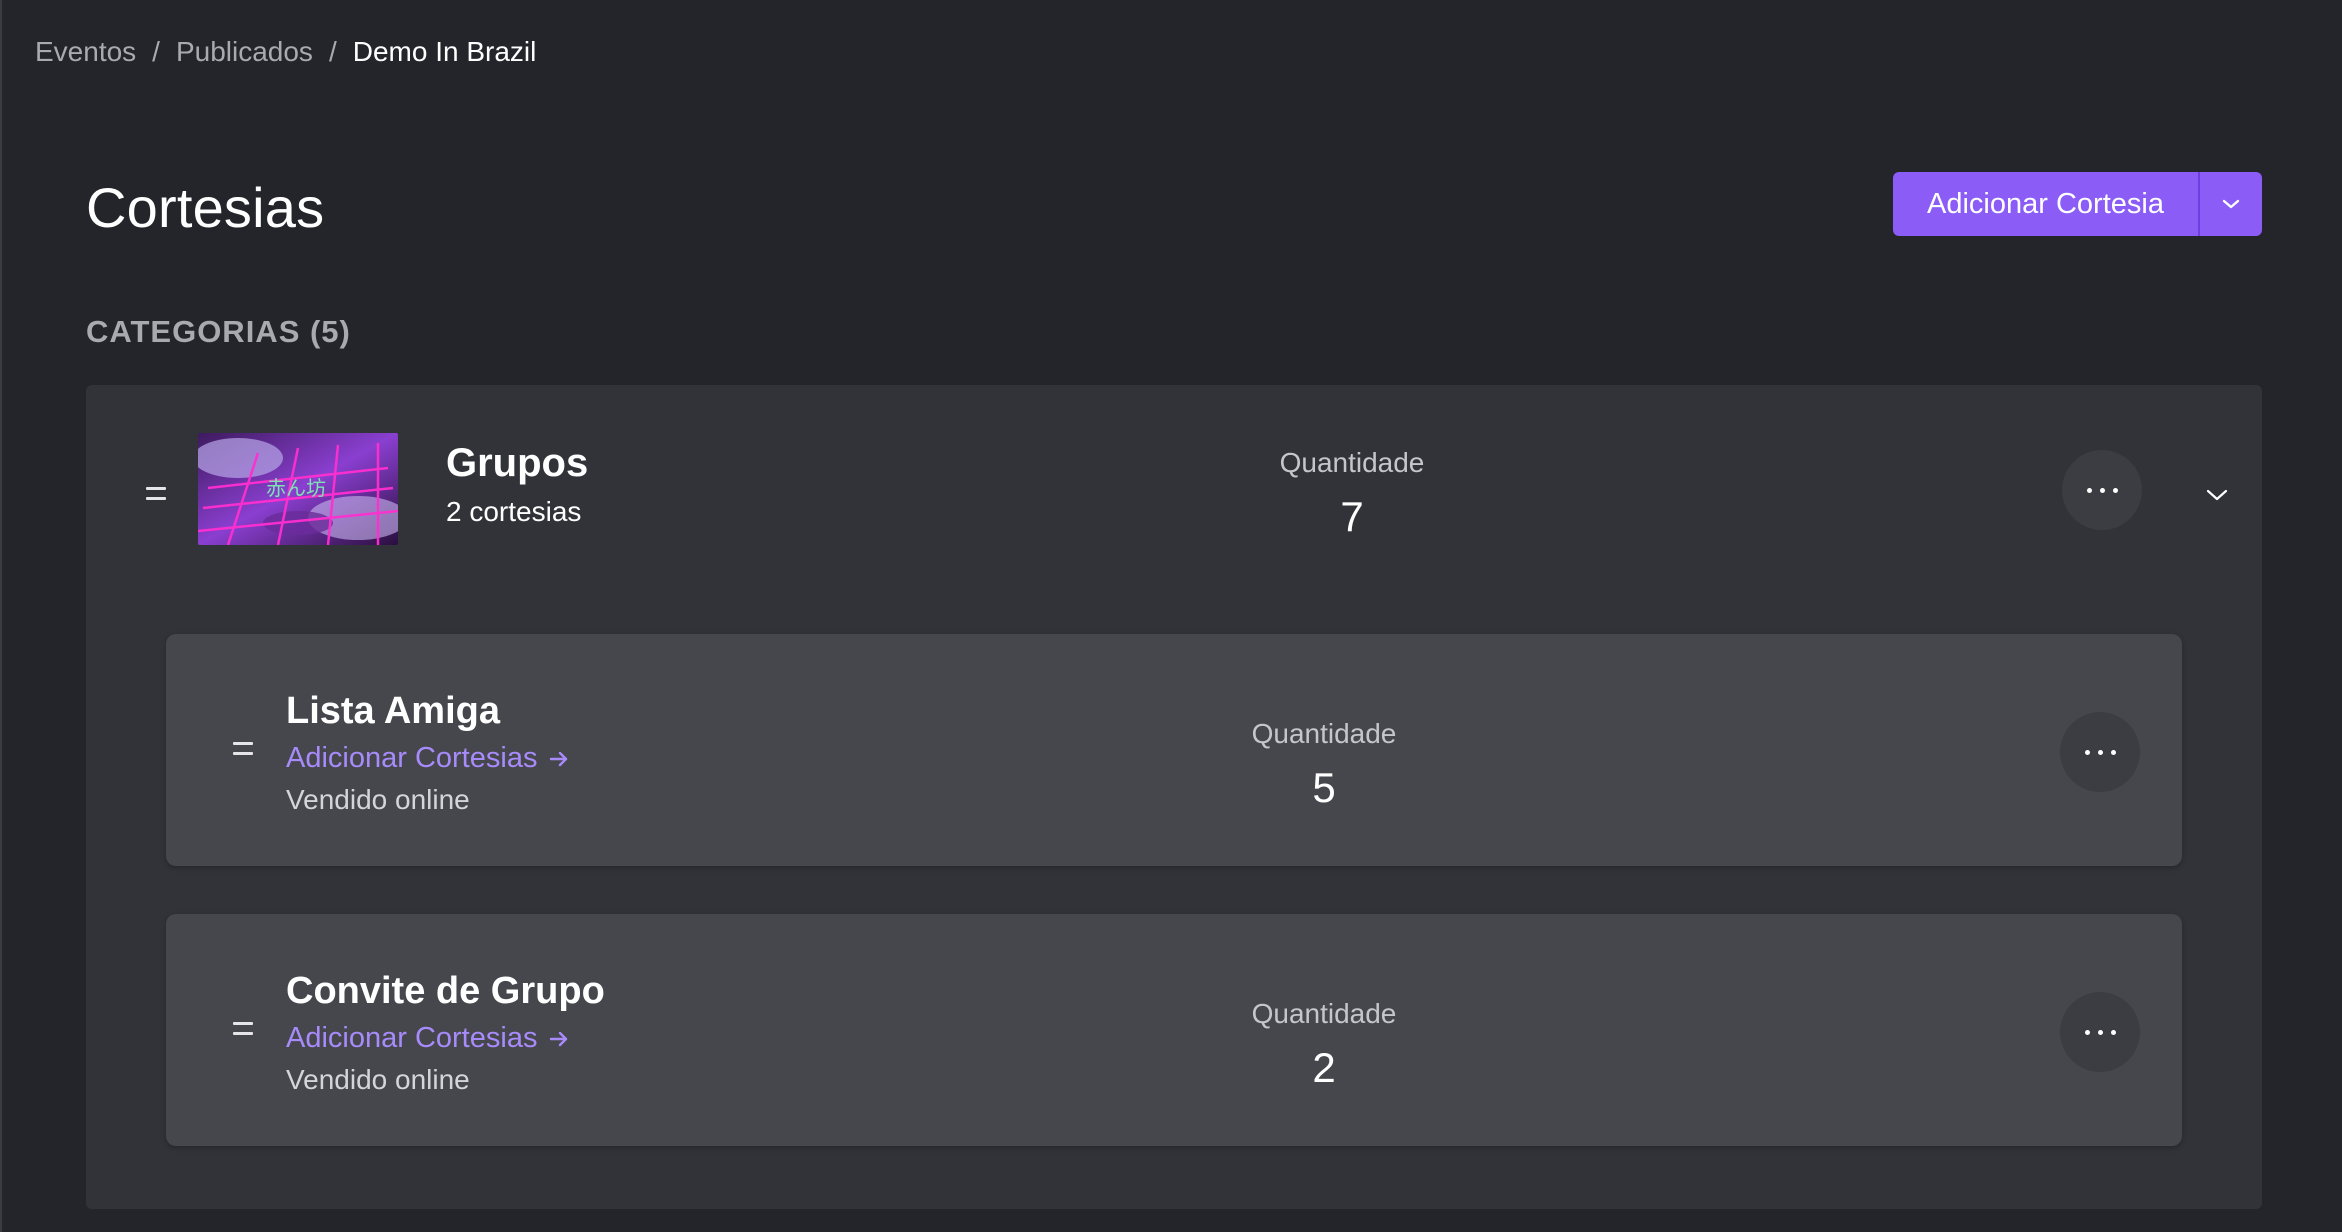  I want to click on quantity-value: 2, so click(1324, 1067).